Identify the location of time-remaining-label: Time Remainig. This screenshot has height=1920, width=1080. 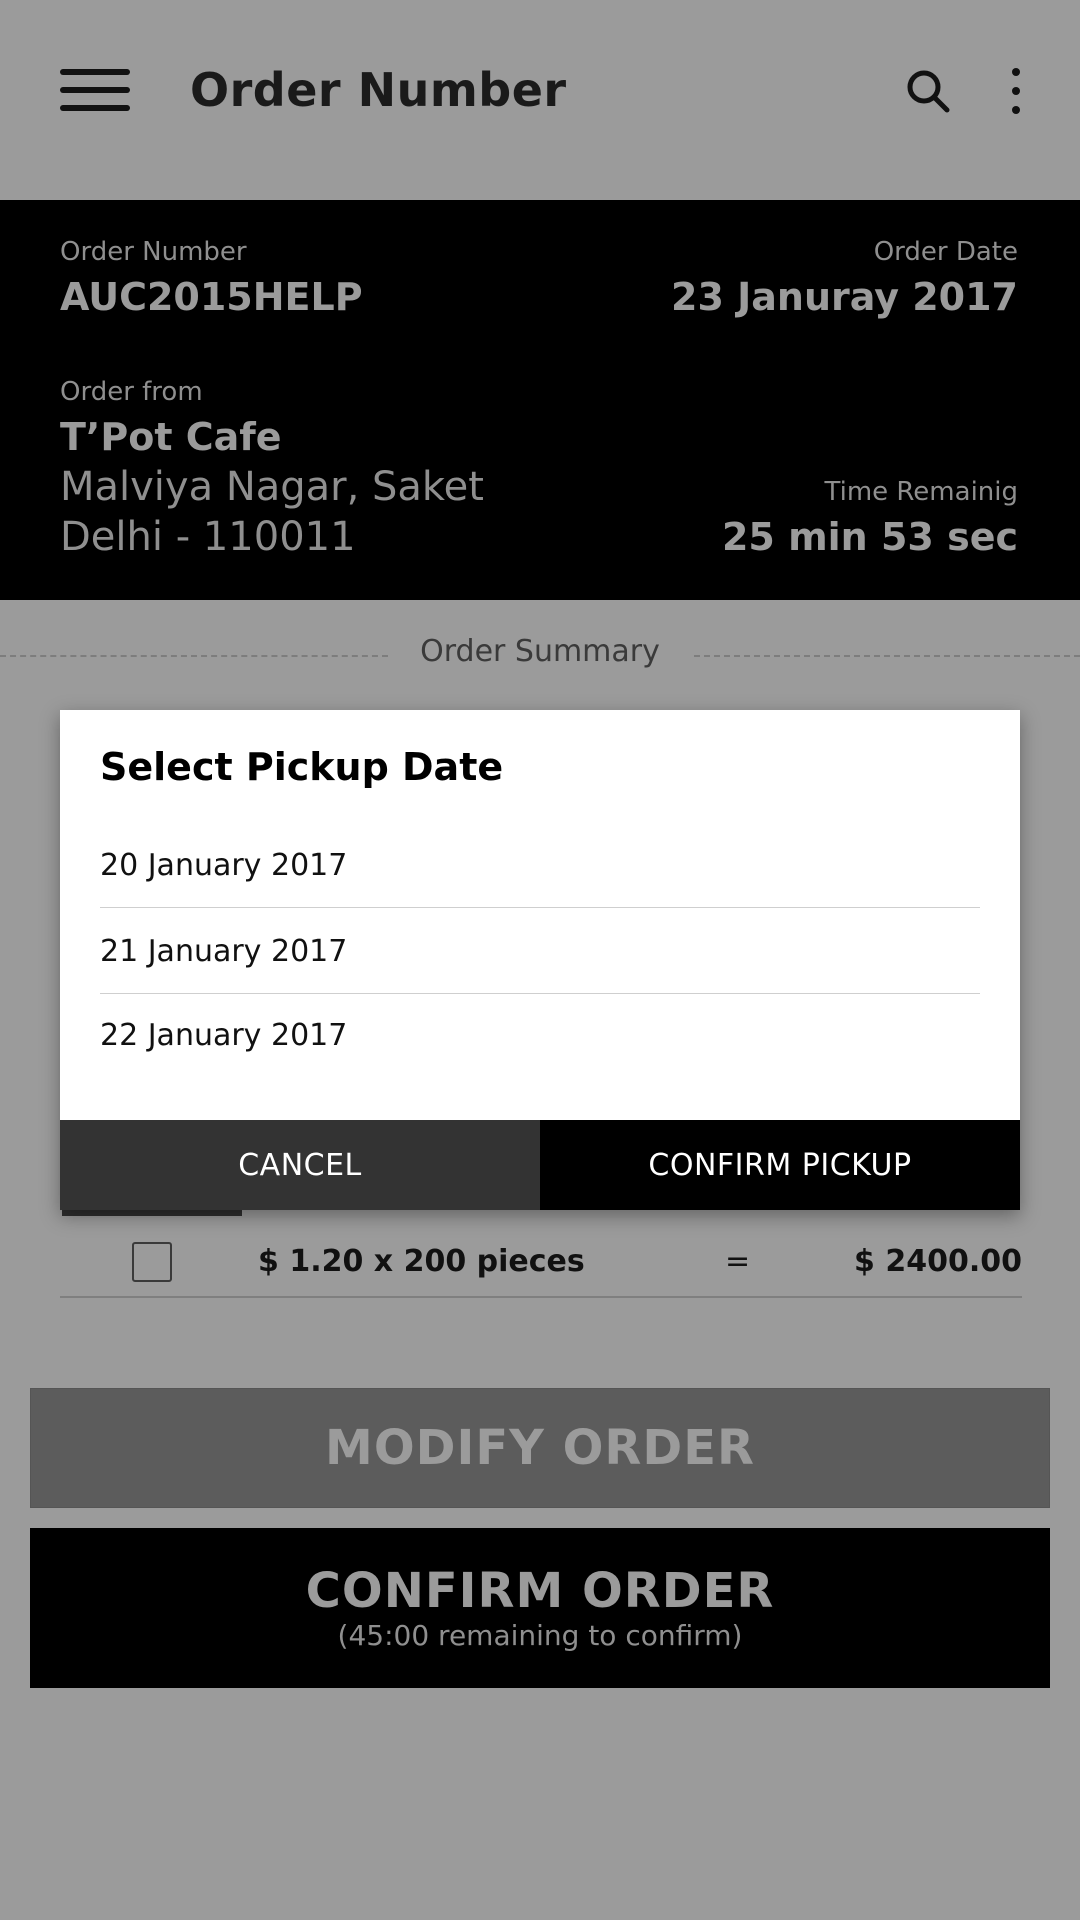
(921, 492).